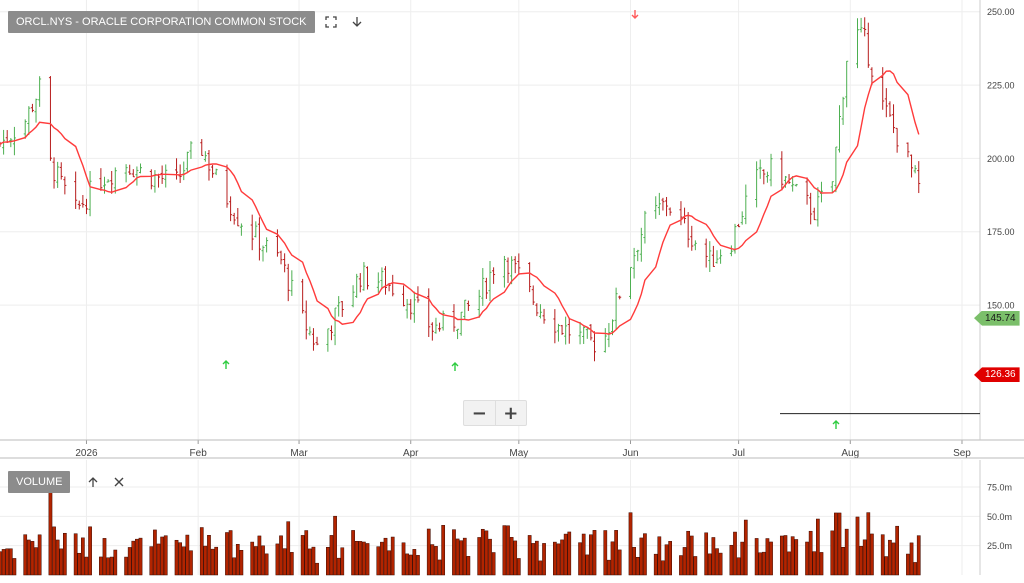 Image resolution: width=1024 pixels, height=583 pixels. Describe the element at coordinates (1001, 232) in the screenshot. I see `price-tick-label: 175.00` at that location.